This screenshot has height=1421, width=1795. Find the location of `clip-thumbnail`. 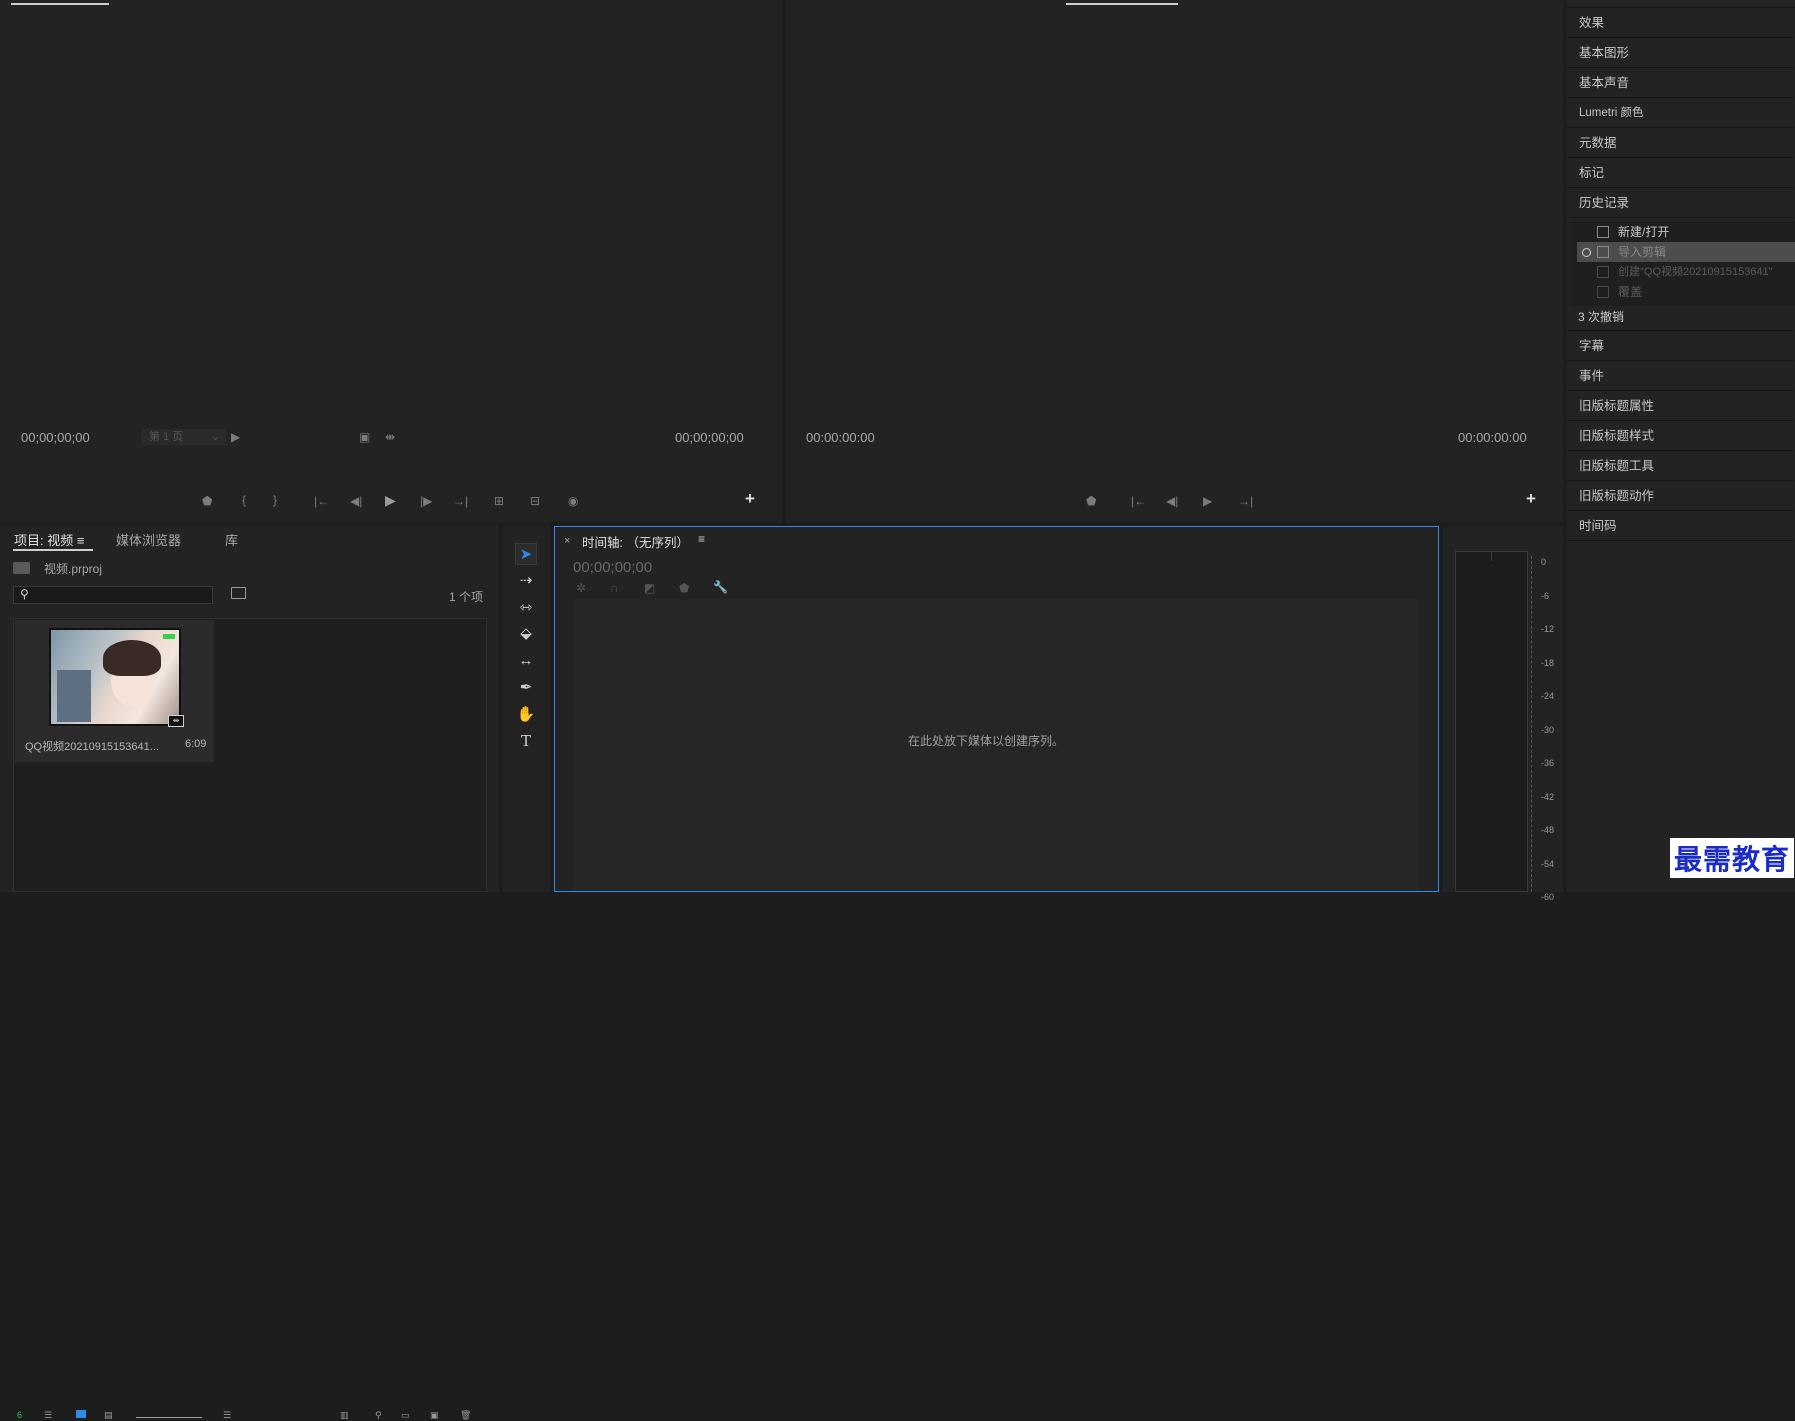

clip-thumbnail is located at coordinates (115, 677).